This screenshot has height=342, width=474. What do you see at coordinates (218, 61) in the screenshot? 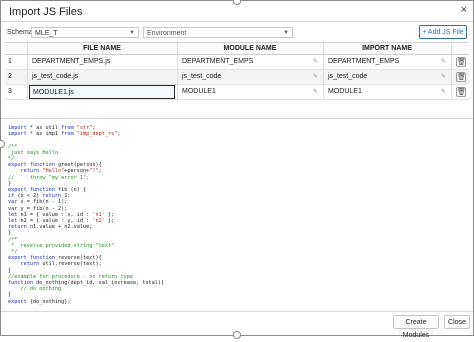
I see `module-name-value: DEPARTMENT_EMPS` at bounding box center [218, 61].